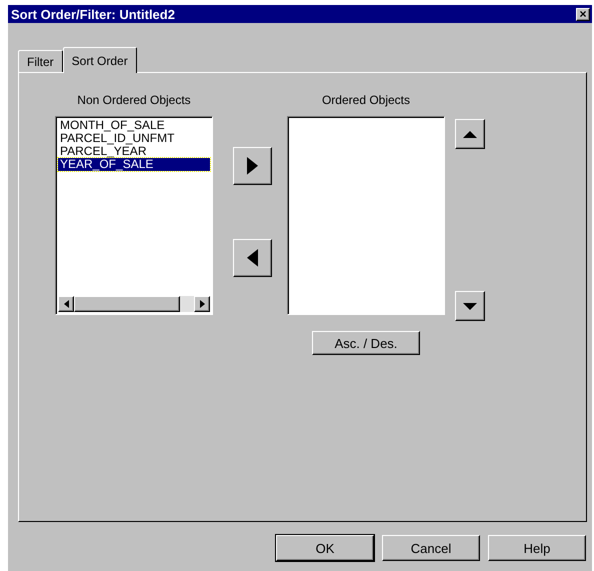 The height and width of the screenshot is (571, 594). What do you see at coordinates (537, 548) in the screenshot?
I see `dialog-button: Help` at bounding box center [537, 548].